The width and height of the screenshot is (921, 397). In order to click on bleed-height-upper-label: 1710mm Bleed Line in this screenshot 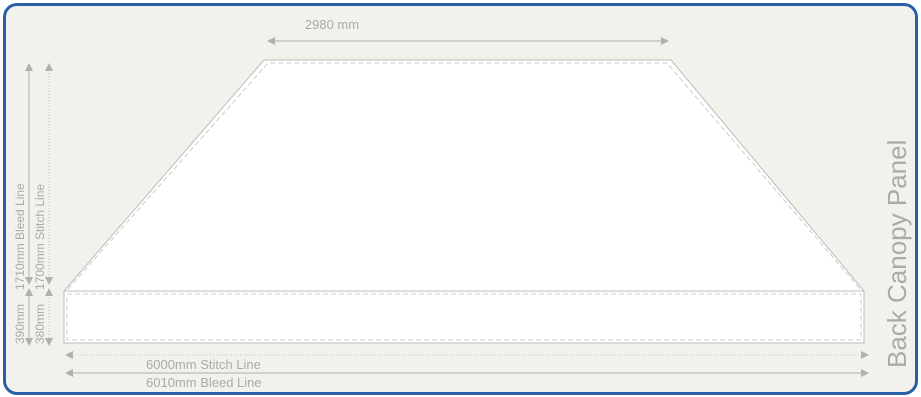, I will do `click(20, 236)`.